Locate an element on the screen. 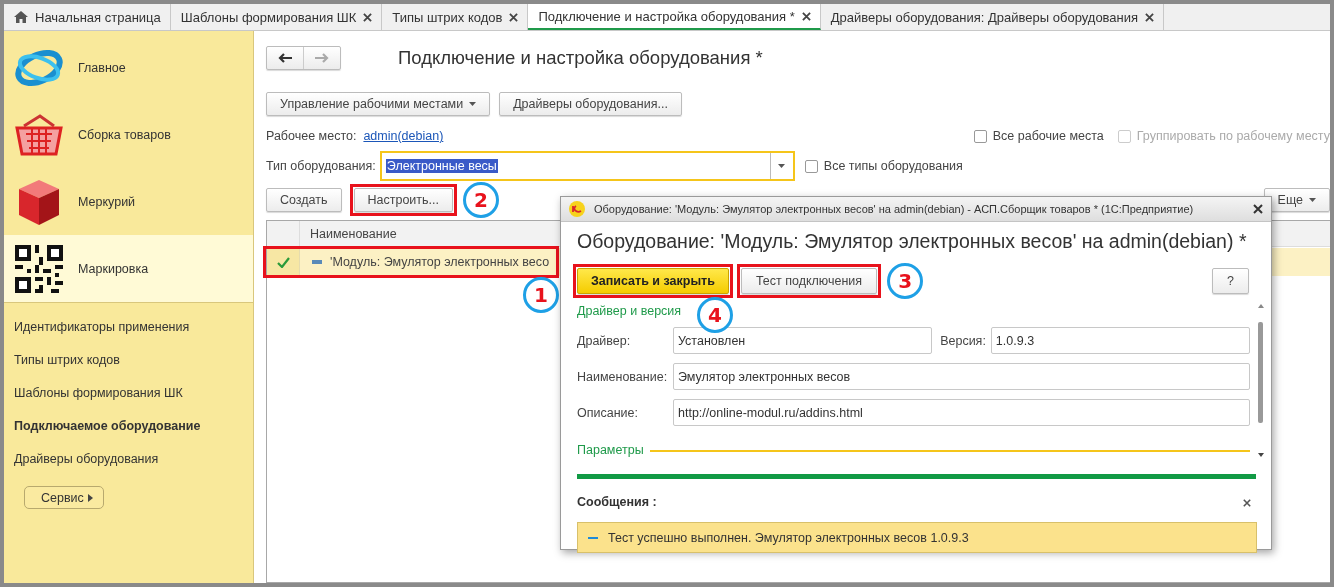  more-button: Еще is located at coordinates (1296, 200).